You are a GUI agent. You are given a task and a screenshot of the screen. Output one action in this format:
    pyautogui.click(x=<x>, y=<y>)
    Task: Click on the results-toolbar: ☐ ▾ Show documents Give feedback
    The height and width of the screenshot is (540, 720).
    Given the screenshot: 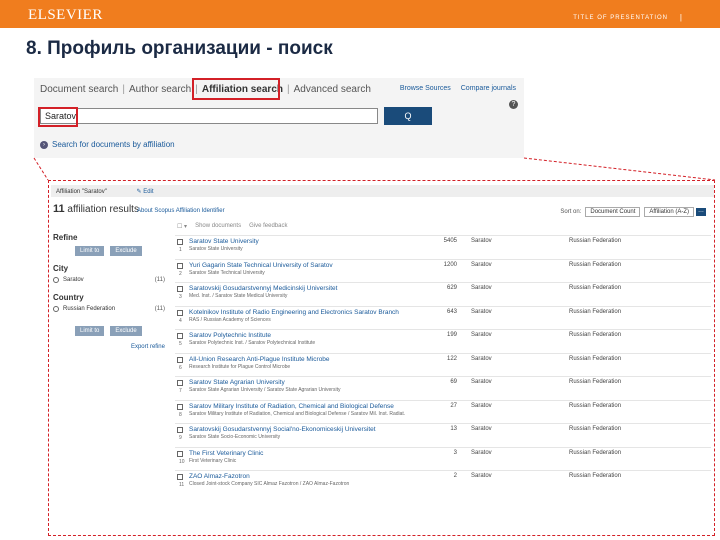 What is the action you would take?
    pyautogui.click(x=232, y=226)
    